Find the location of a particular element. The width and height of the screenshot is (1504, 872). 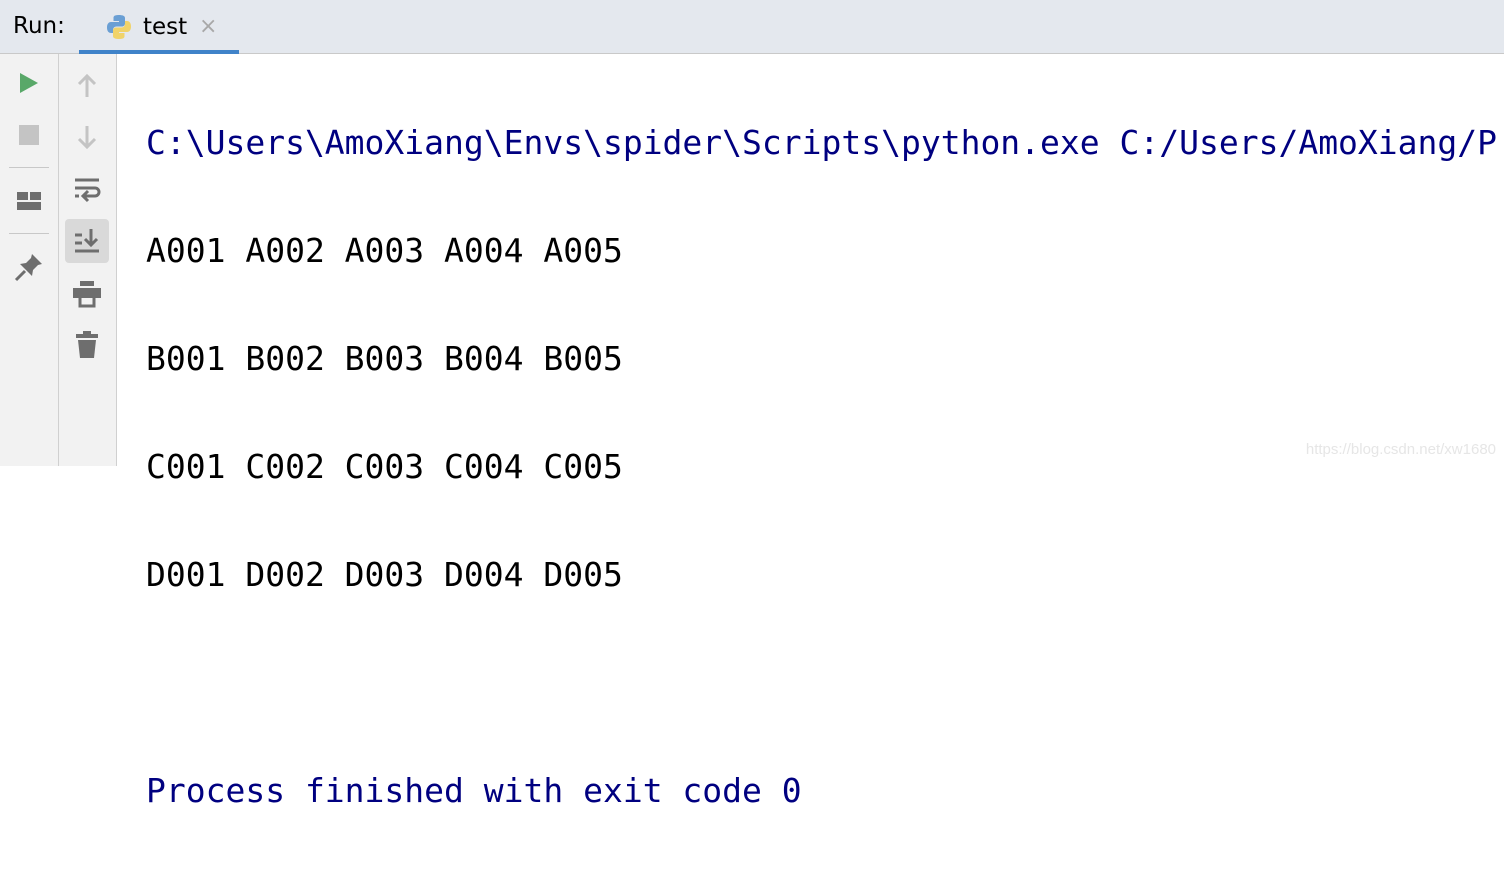

console-toolbar is located at coordinates (88, 260).